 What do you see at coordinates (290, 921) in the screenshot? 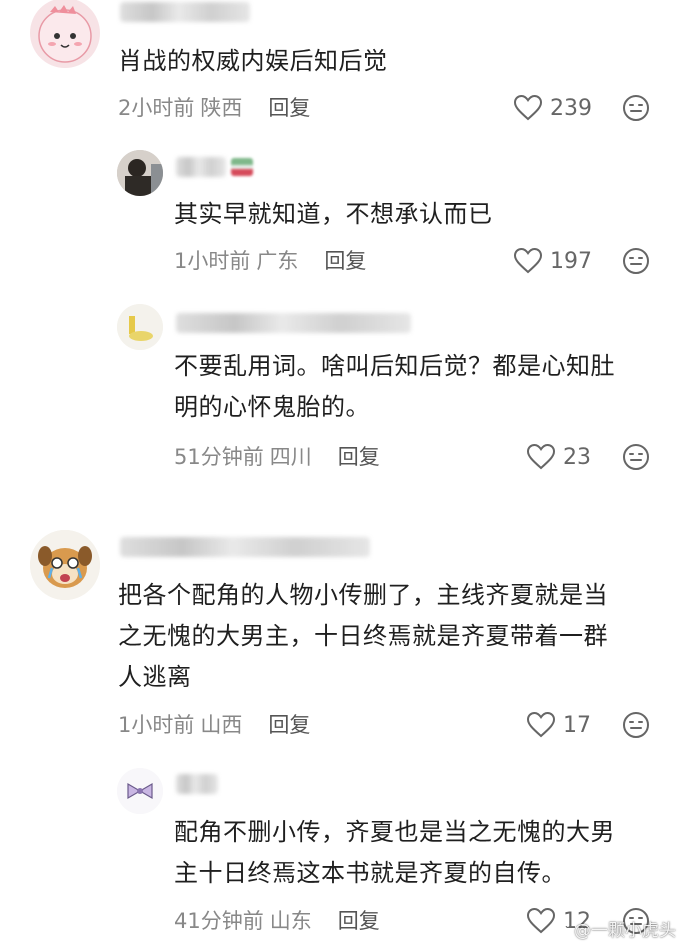
I see `comment-region: 山东` at bounding box center [290, 921].